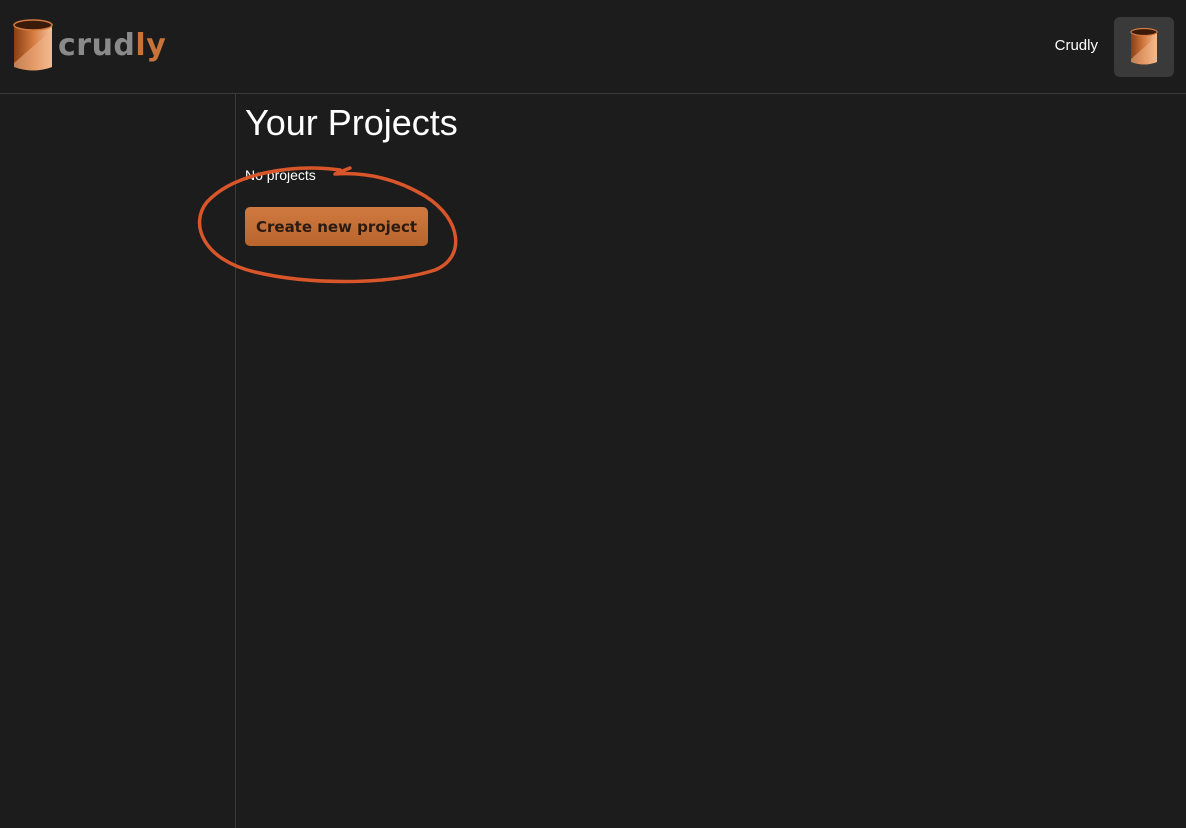  I want to click on user-name: Crudly, so click(1076, 45).